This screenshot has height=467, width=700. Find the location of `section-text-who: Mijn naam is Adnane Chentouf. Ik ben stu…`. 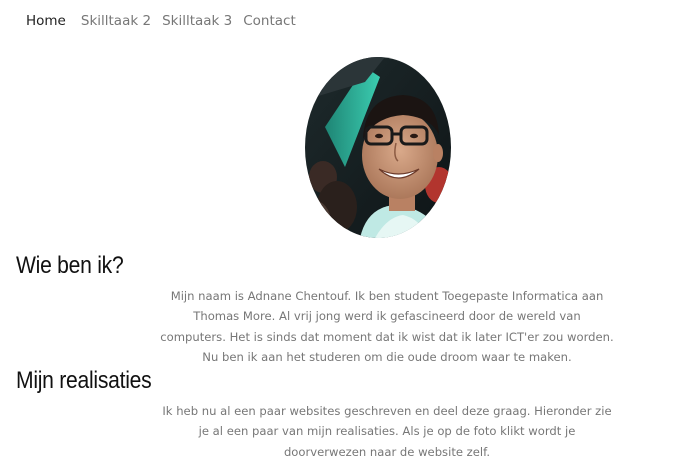

section-text-who: Mijn naam is Adnane Chentouf. Ik ben stu… is located at coordinates (387, 326).